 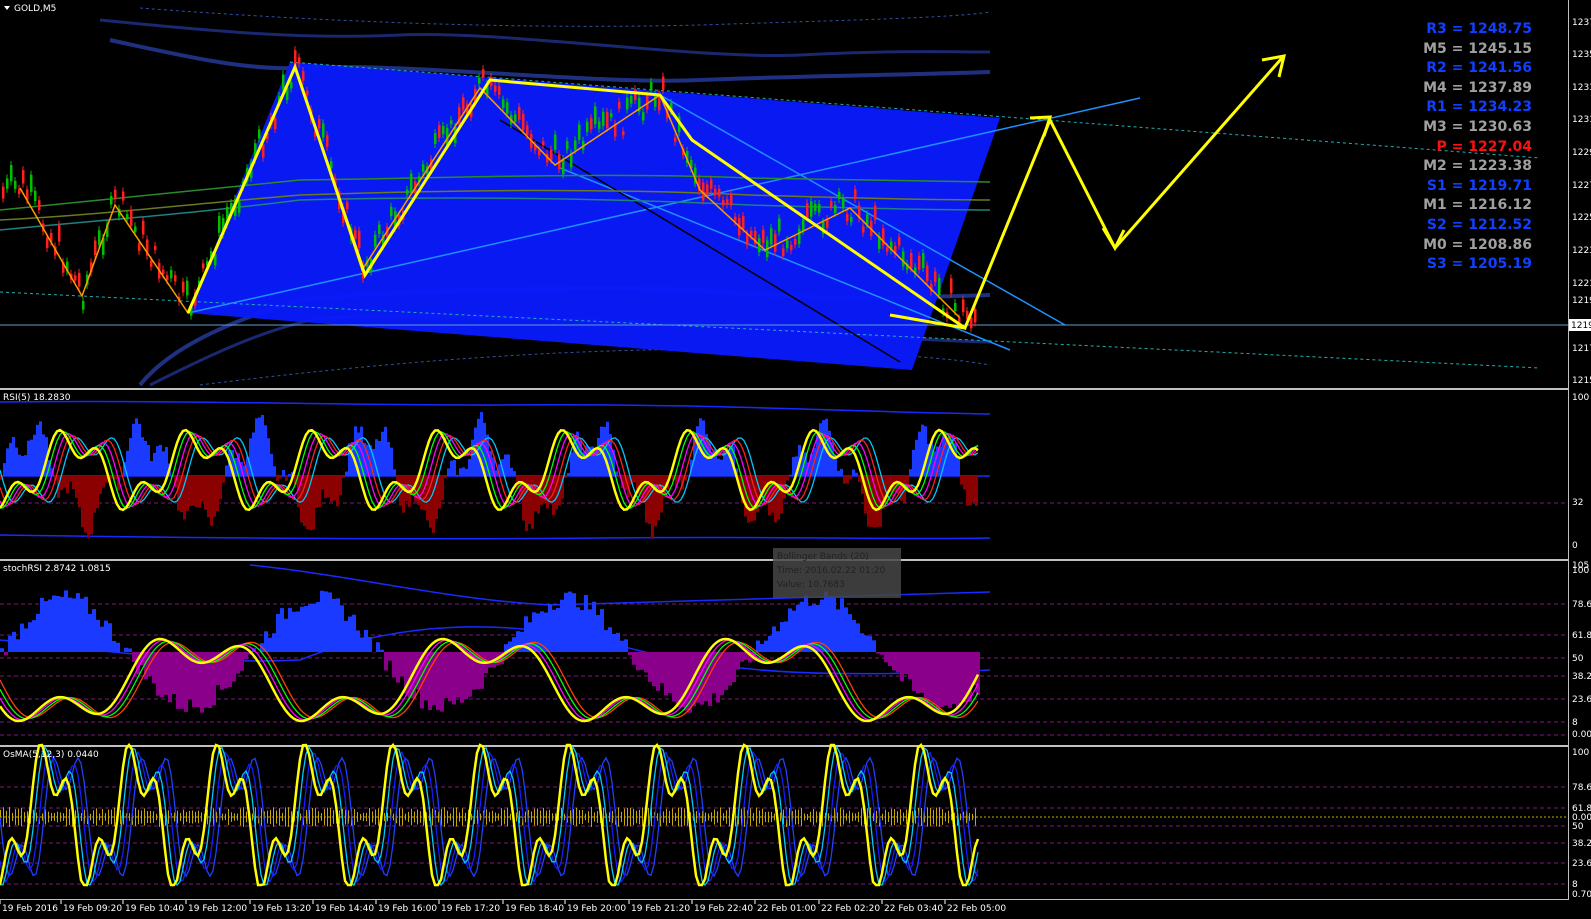 I want to click on stoch-pane-bottom-border, so click(x=784, y=746).